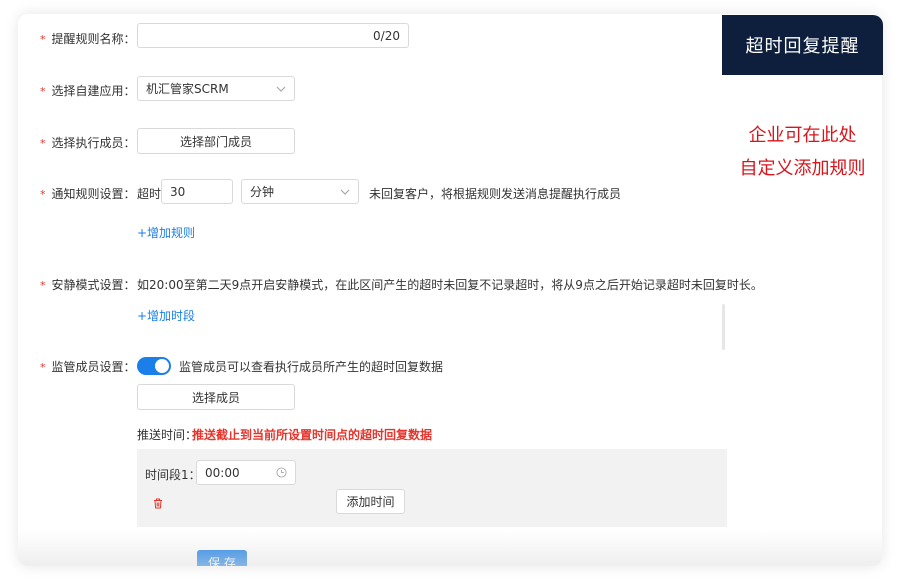 This screenshot has width=900, height=588. What do you see at coordinates (262, 192) in the screenshot?
I see `unit-select-value: 分钟` at bounding box center [262, 192].